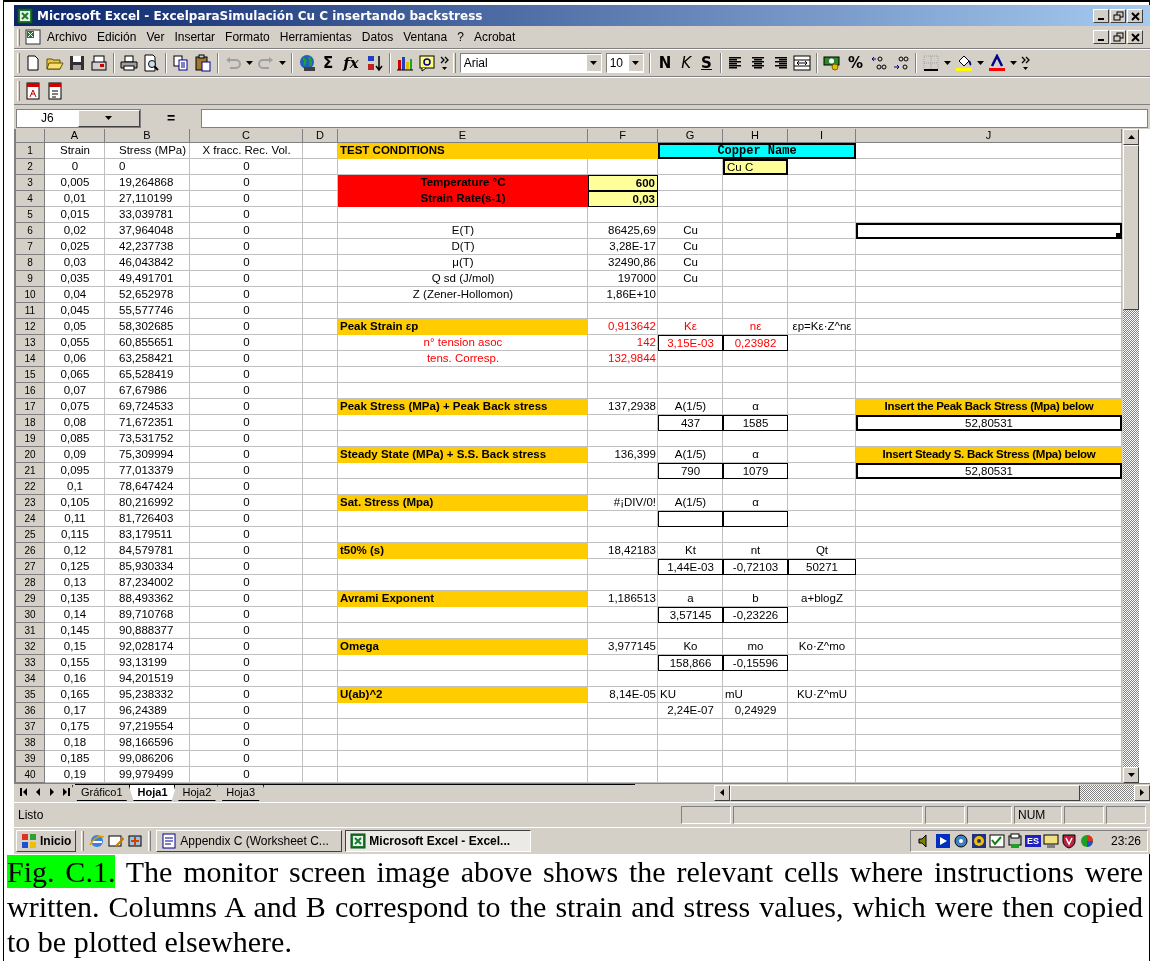  I want to click on vertical-scrollbar, so click(1130, 456).